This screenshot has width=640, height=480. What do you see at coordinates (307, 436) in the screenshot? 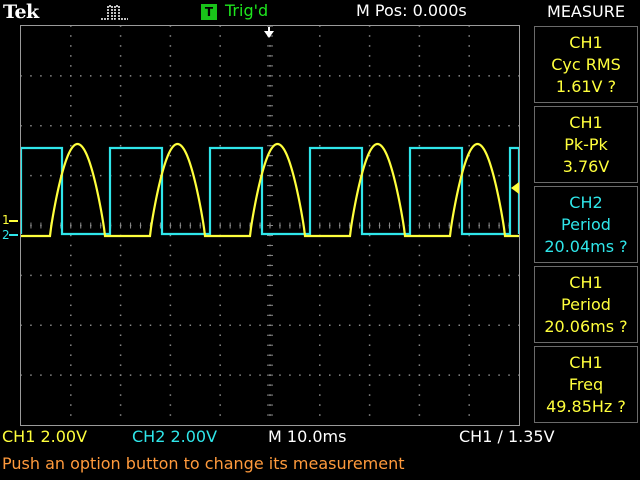
I see `timebase: M 10.0ms` at bounding box center [307, 436].